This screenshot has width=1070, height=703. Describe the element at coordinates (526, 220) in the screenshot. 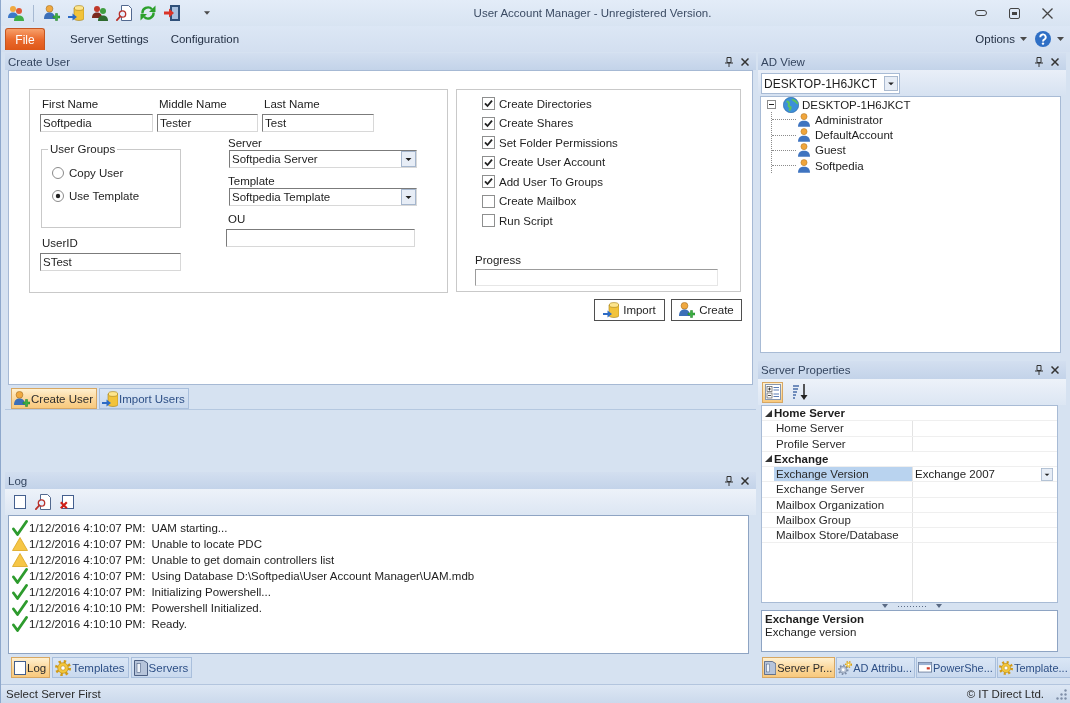

I see `checkbox-label: Run Script` at that location.